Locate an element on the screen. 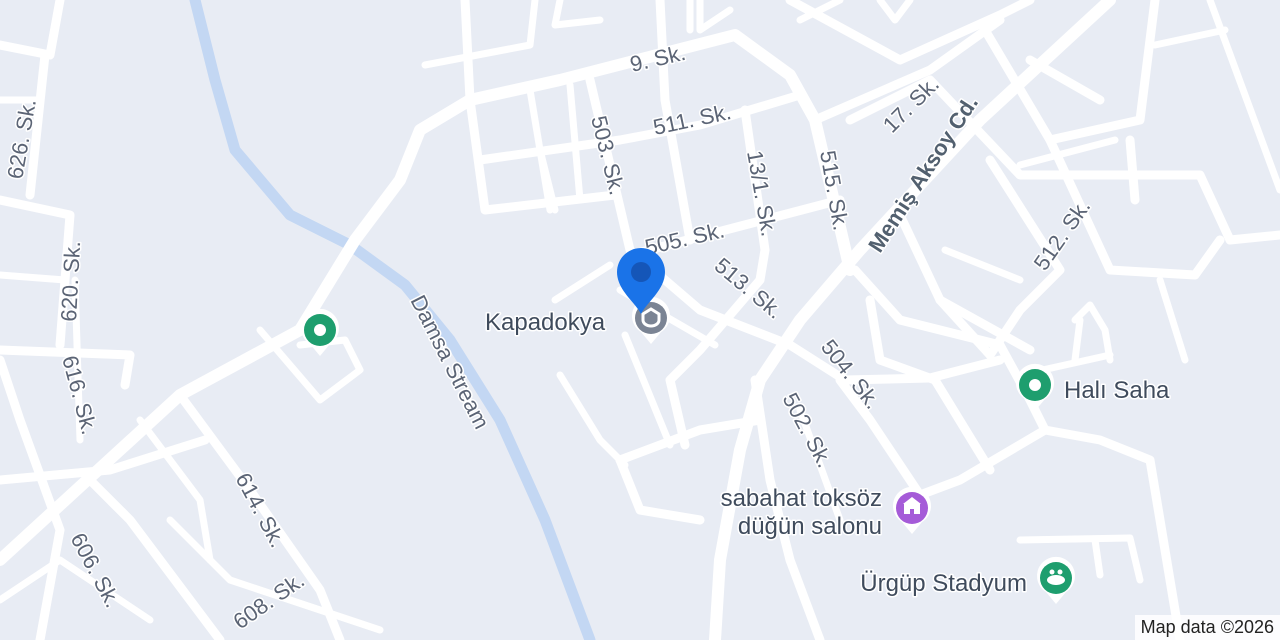 The image size is (1280, 640). street-label-620: 620. Sk. is located at coordinates (70, 281).